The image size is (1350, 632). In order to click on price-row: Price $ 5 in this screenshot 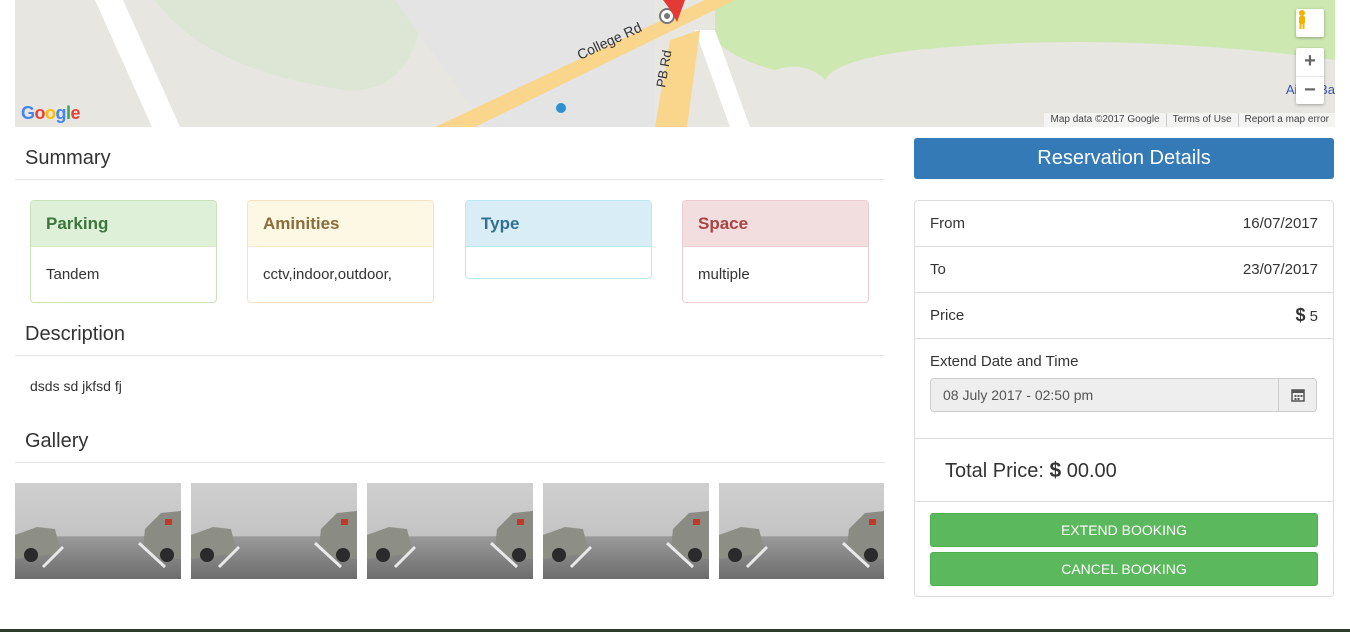, I will do `click(1124, 316)`.